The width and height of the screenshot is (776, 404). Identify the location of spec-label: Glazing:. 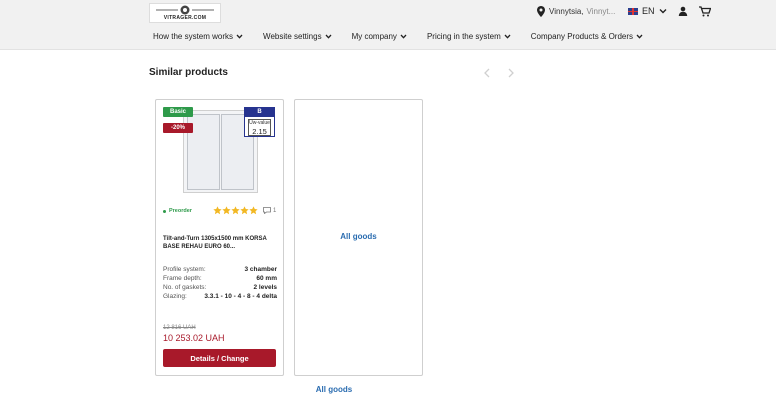
(175, 296).